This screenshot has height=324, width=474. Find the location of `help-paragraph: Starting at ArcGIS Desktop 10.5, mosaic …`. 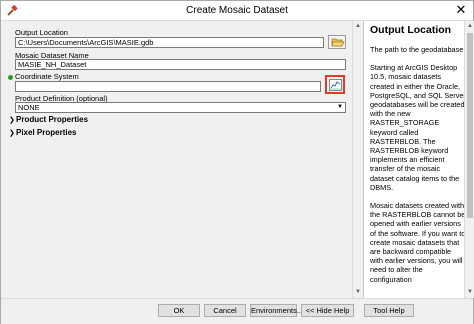

help-paragraph: Starting at ArcGIS Desktop 10.5, mosaic … is located at coordinates (418, 127).